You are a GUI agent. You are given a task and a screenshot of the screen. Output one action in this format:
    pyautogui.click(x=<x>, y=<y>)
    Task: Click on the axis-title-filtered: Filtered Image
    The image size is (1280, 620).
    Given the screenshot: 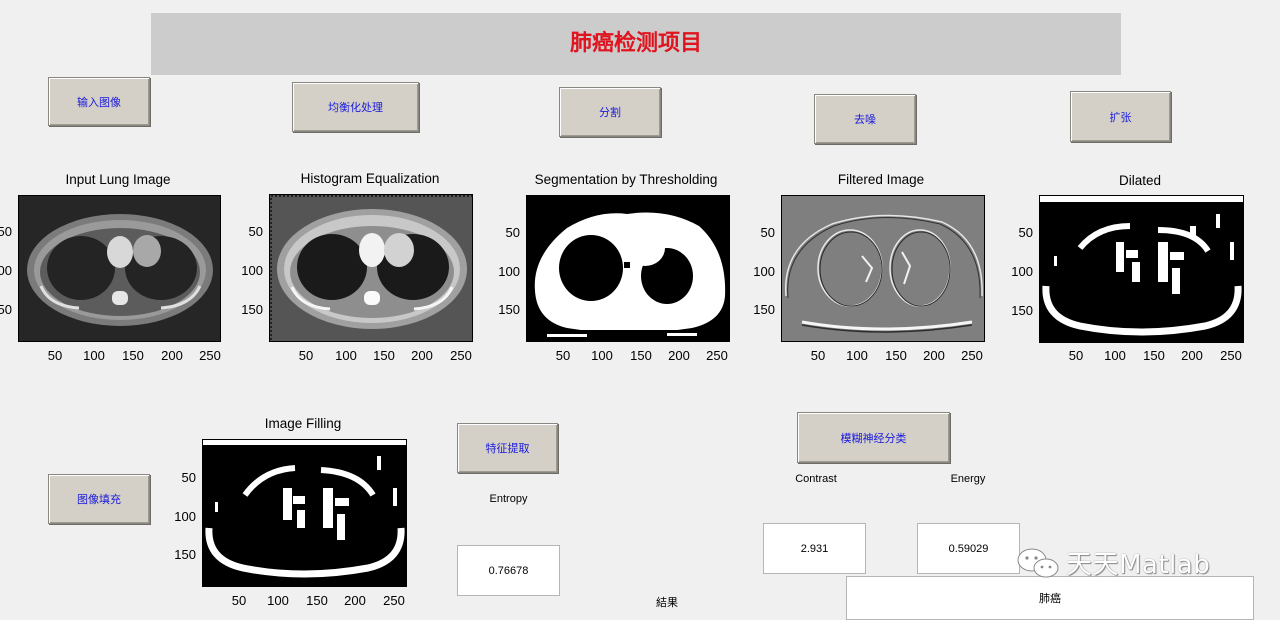 What is the action you would take?
    pyautogui.click(x=881, y=179)
    